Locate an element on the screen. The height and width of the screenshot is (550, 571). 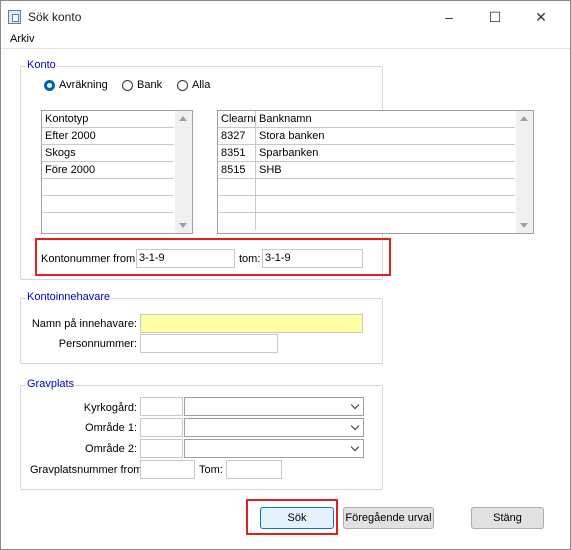
gravplatsnummer-tom-field is located at coordinates (254, 469).